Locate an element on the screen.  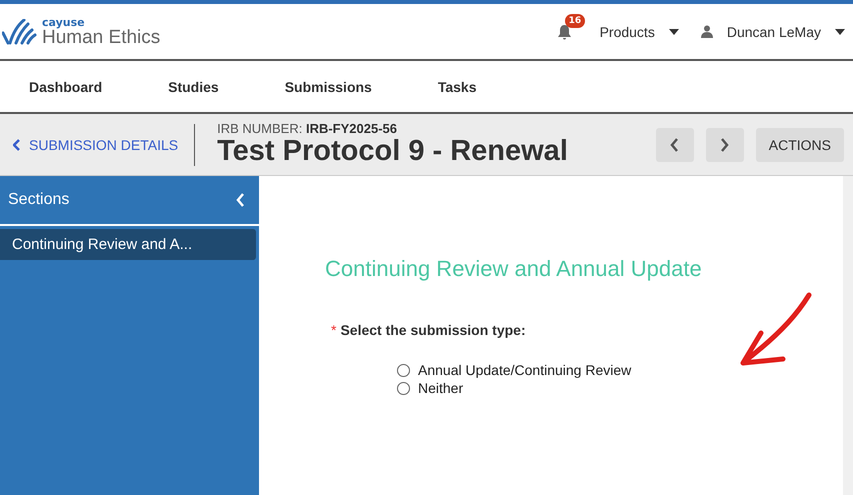
nav-link: Tasks is located at coordinates (457, 86).